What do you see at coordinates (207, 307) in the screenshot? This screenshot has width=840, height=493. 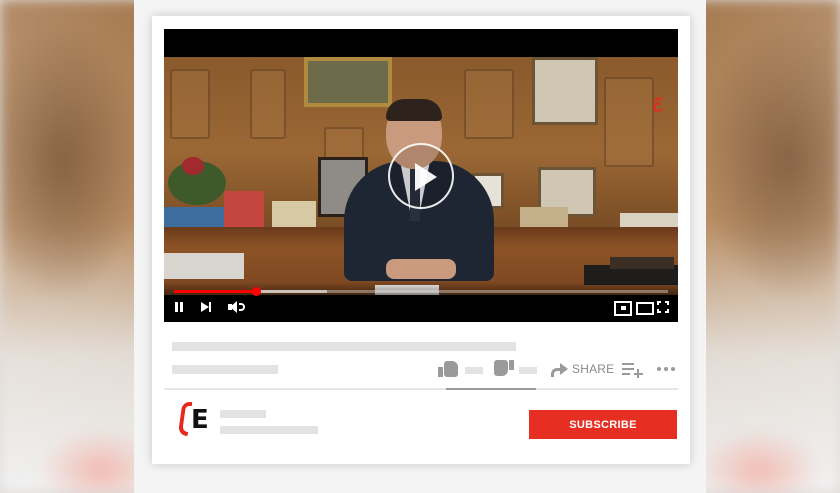 I see `next-icon` at bounding box center [207, 307].